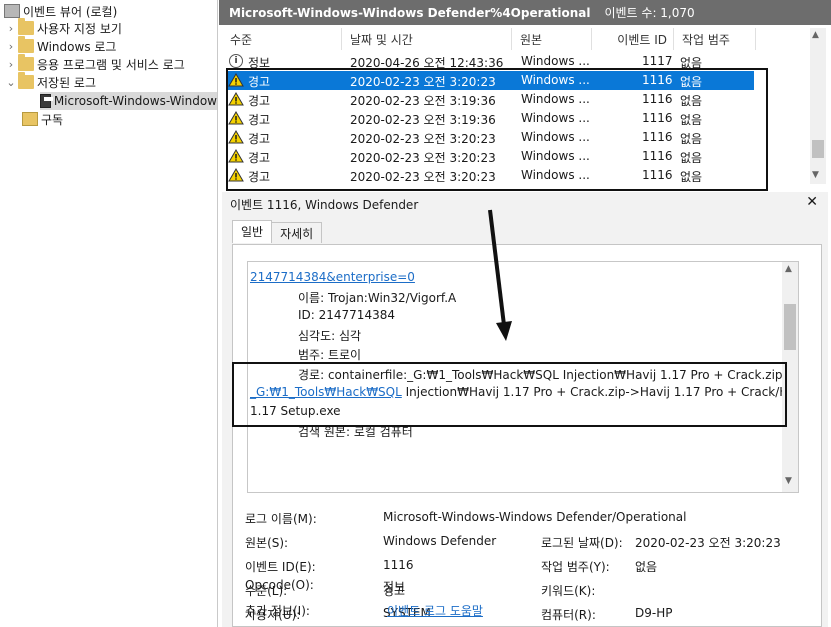  Describe the element at coordinates (500, 275) in the screenshot. I see `annotation-arrow-icon` at that location.